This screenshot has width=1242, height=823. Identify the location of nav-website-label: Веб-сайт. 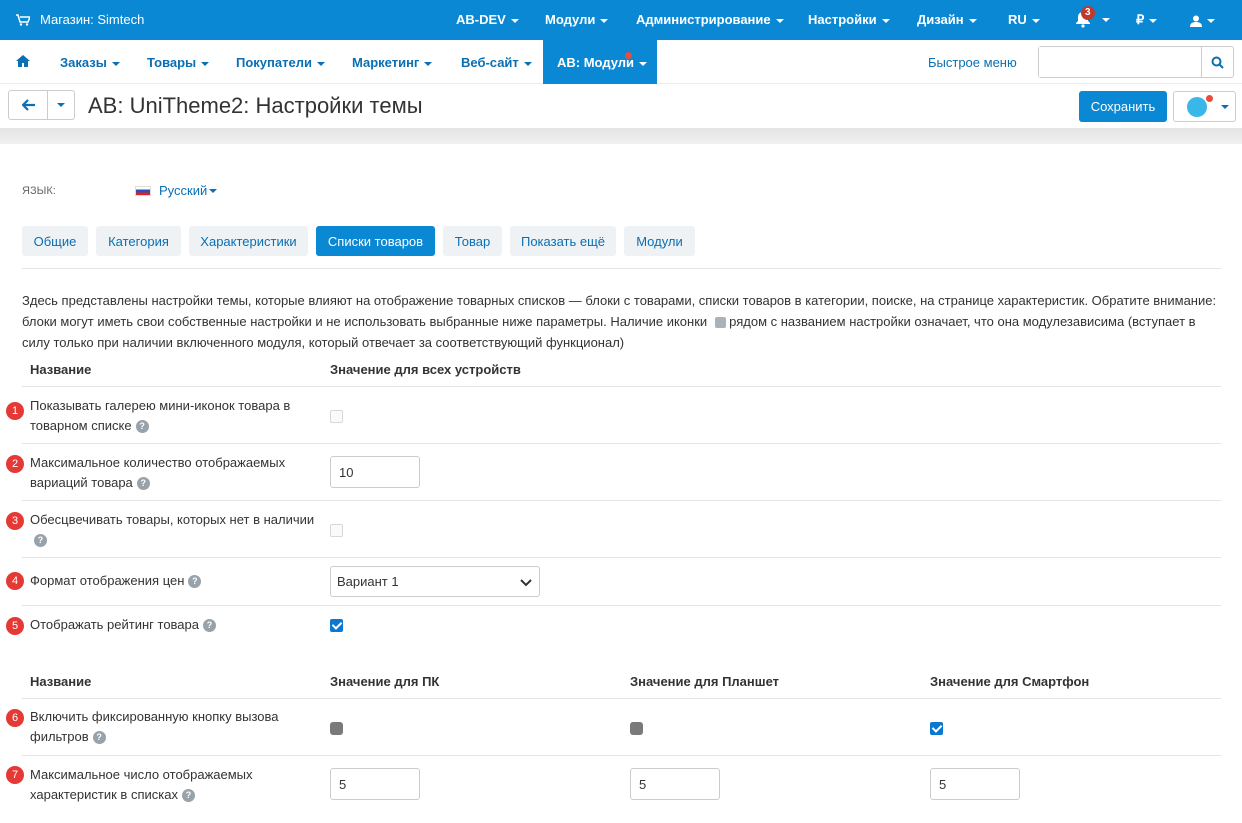
(490, 62).